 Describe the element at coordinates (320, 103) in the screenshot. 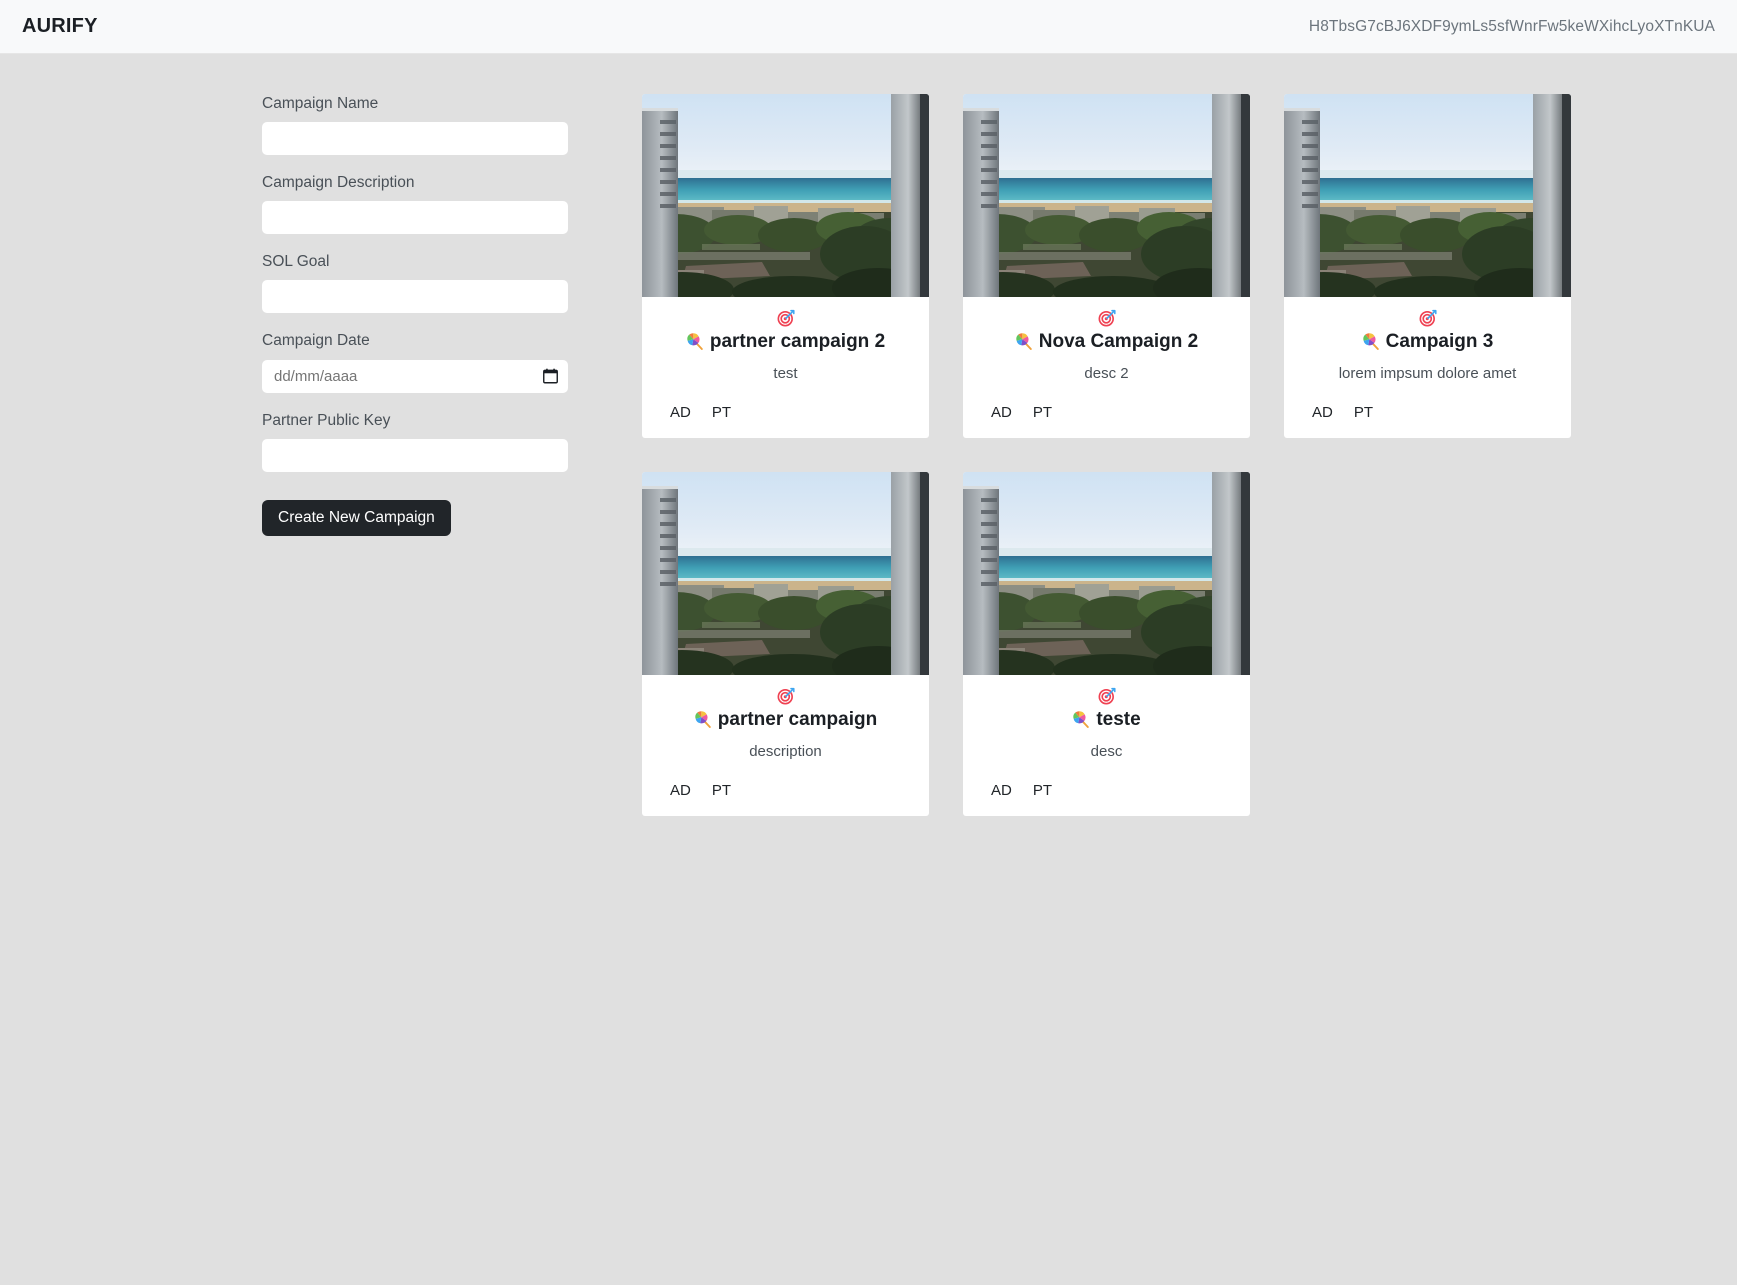

I see `campaign-name-label: Campaign Name` at that location.